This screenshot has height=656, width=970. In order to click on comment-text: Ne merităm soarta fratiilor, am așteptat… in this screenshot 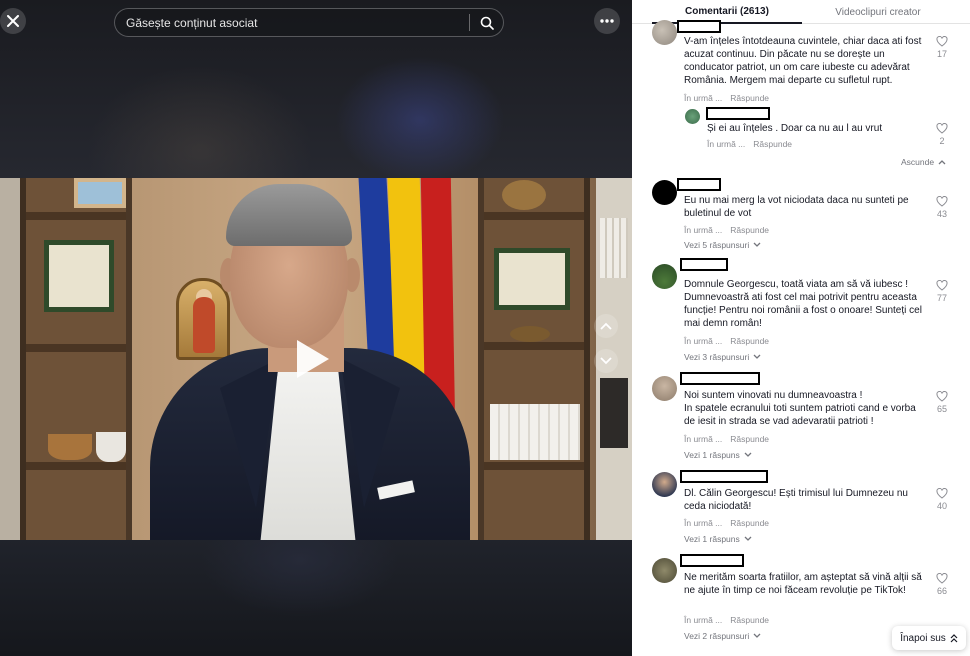, I will do `click(803, 584)`.